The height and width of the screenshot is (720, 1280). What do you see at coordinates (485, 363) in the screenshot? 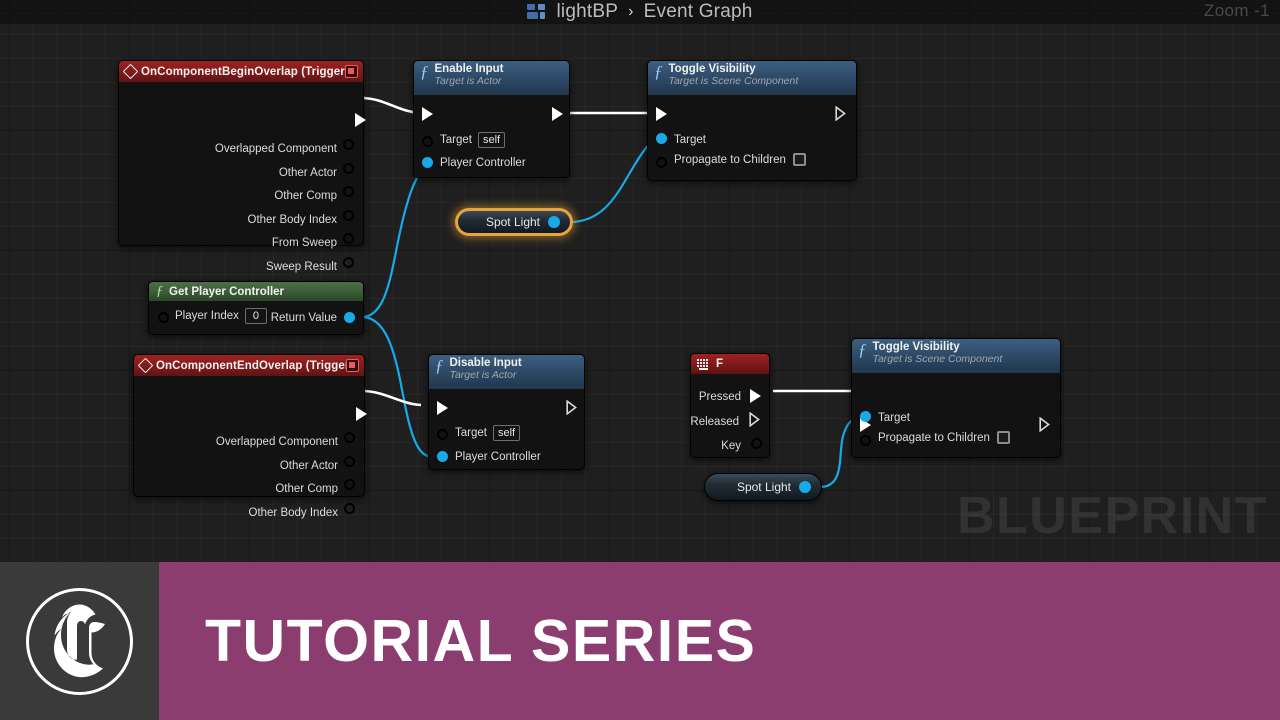
I see `node-title: Disable Input` at bounding box center [485, 363].